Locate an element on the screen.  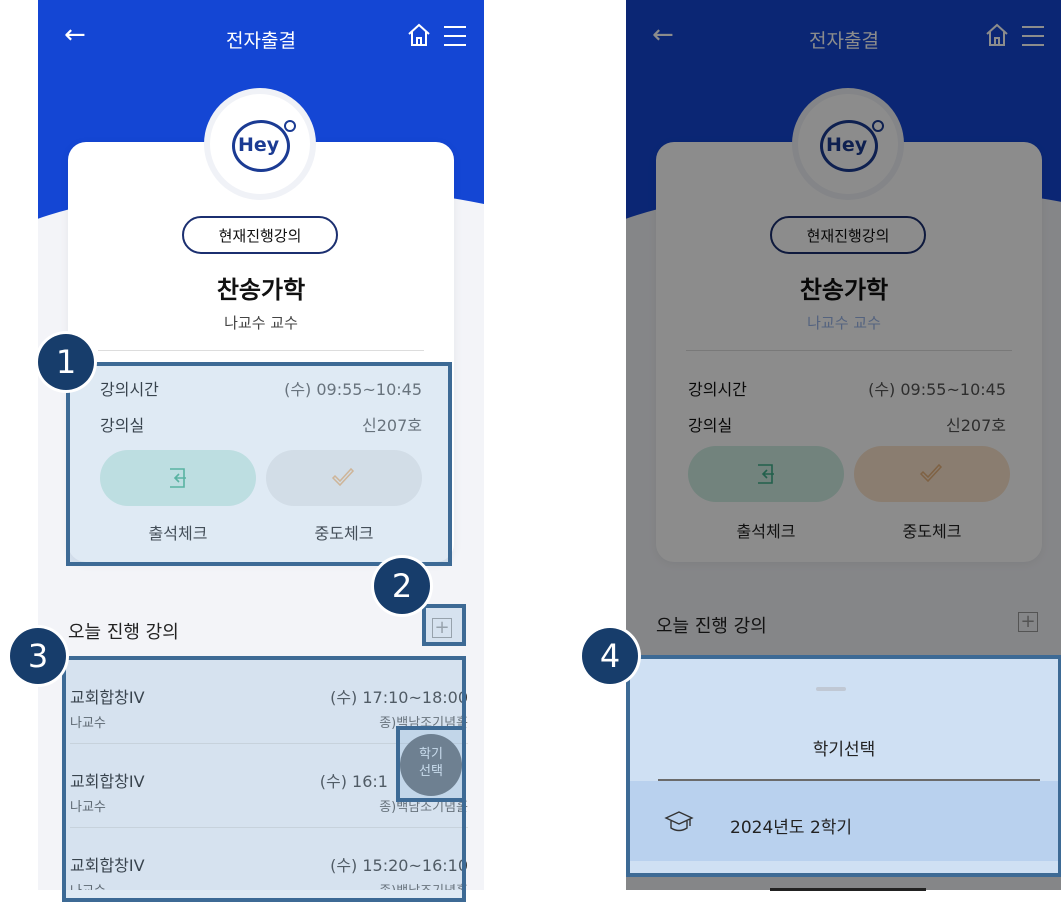
highlight-add-button is located at coordinates (444, 625).